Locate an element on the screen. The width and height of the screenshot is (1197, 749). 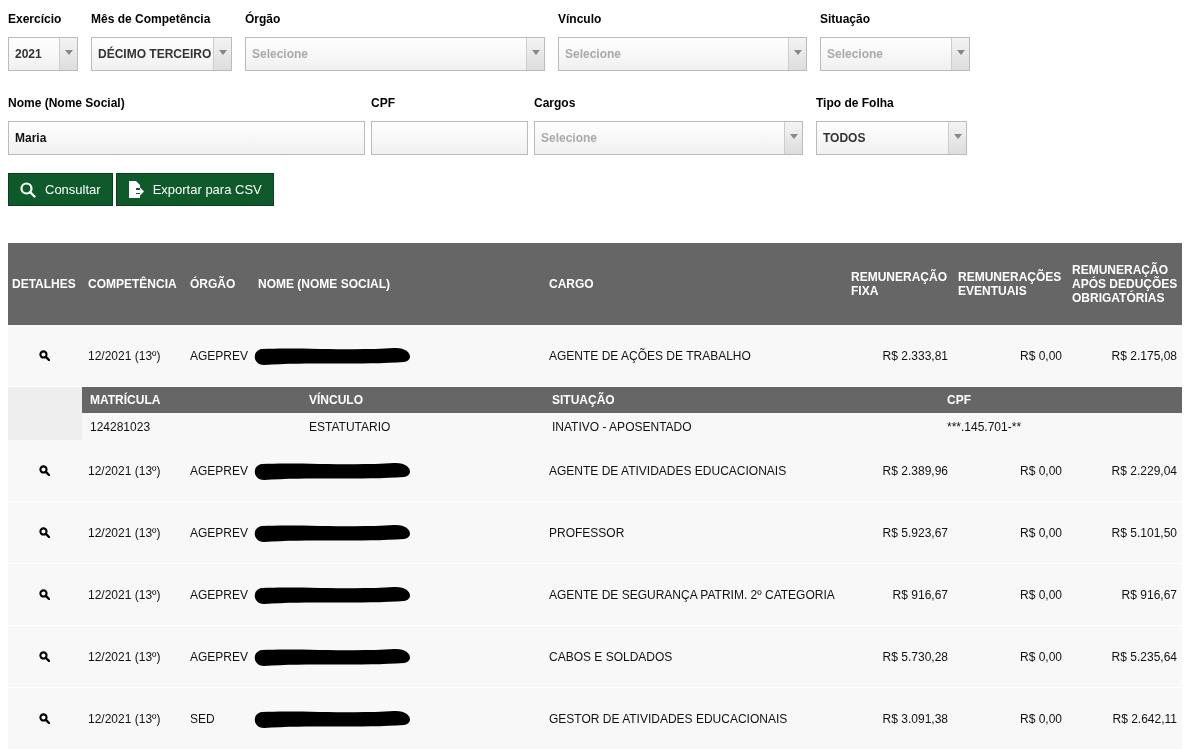
field-label: Órgão is located at coordinates (263, 19).